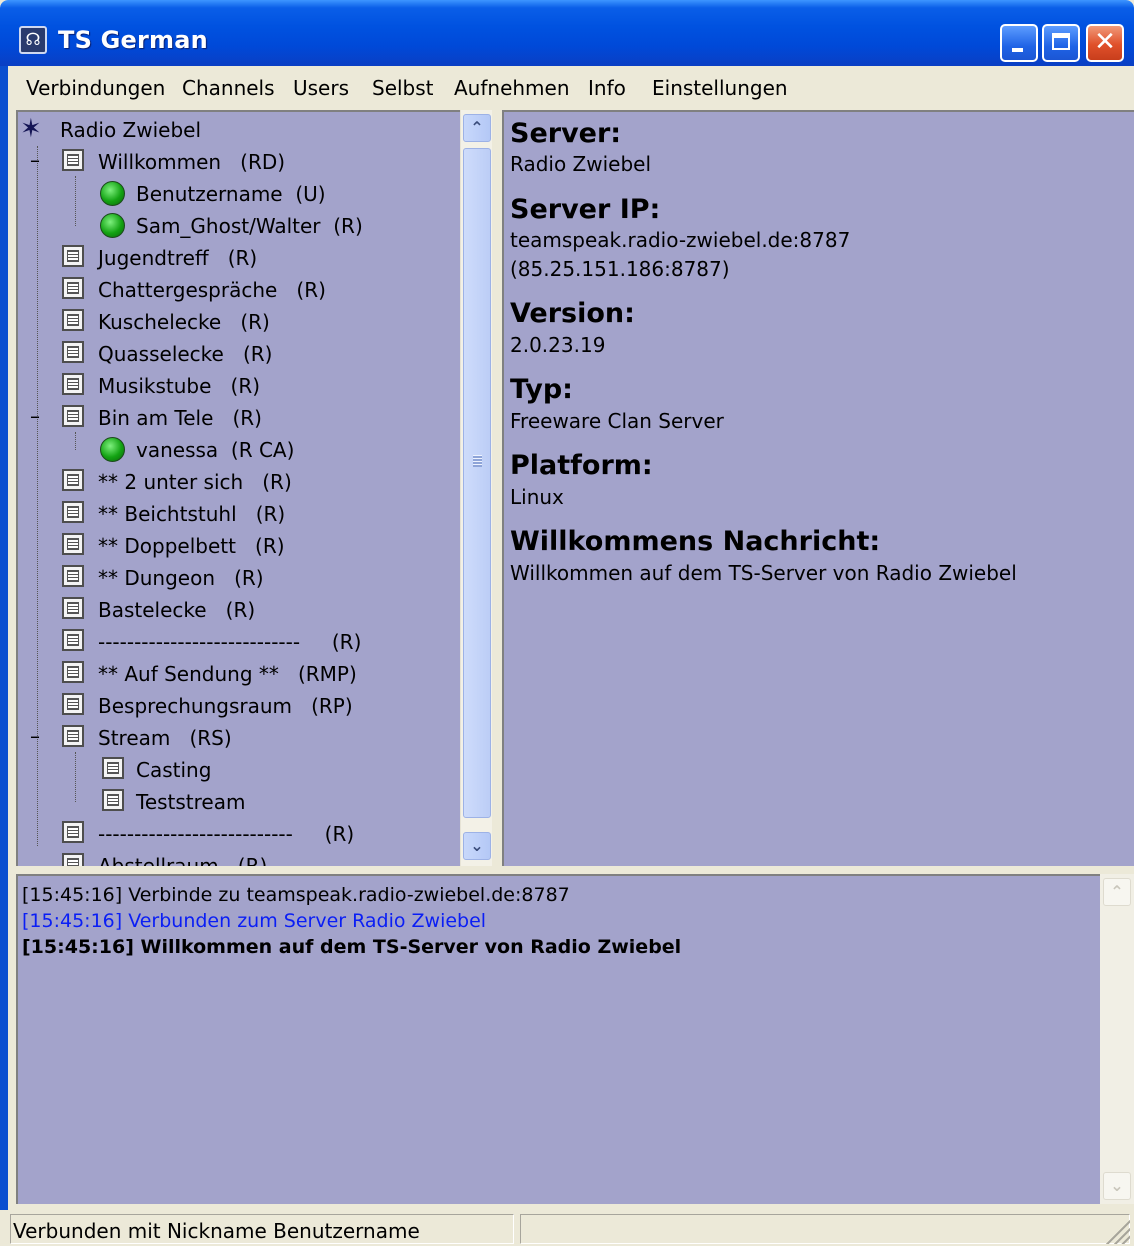 This screenshot has width=1134, height=1246. What do you see at coordinates (238, 257) in the screenshot?
I see `tree-channel: Jugendtreff (R)` at bounding box center [238, 257].